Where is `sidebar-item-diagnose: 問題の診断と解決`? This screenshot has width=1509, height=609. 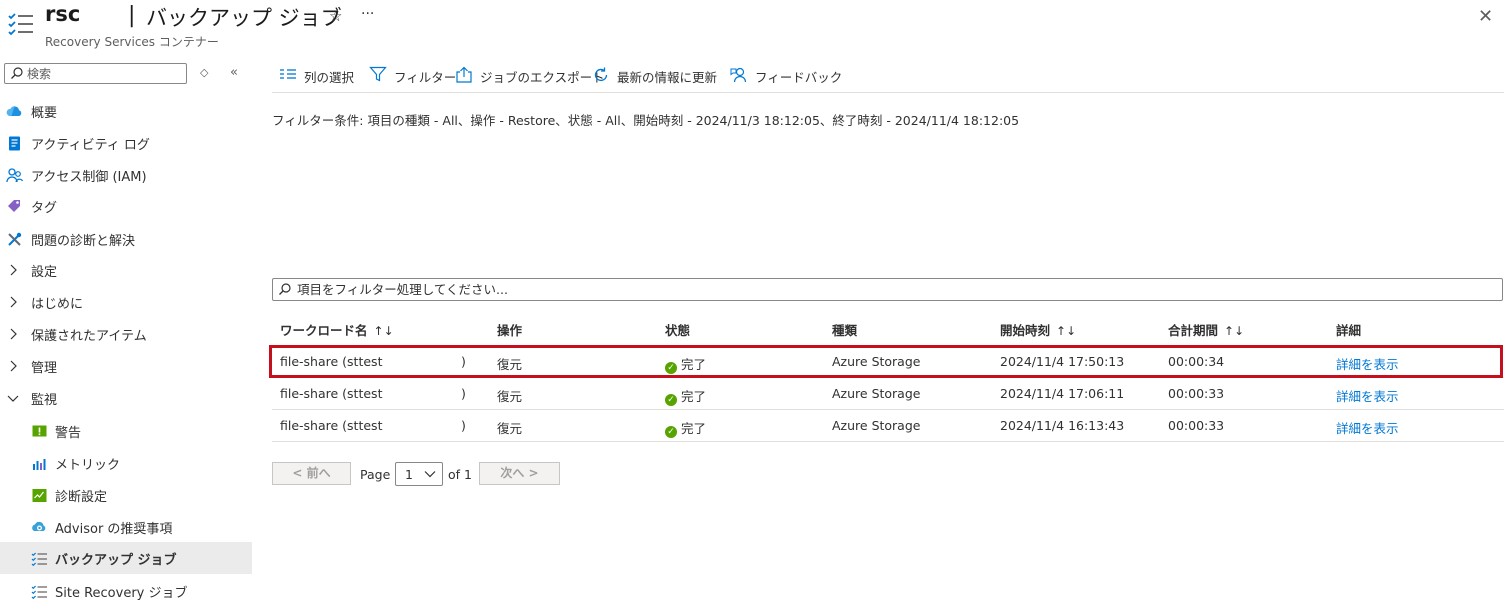 sidebar-item-diagnose: 問題の診断と解決 is located at coordinates (126, 239).